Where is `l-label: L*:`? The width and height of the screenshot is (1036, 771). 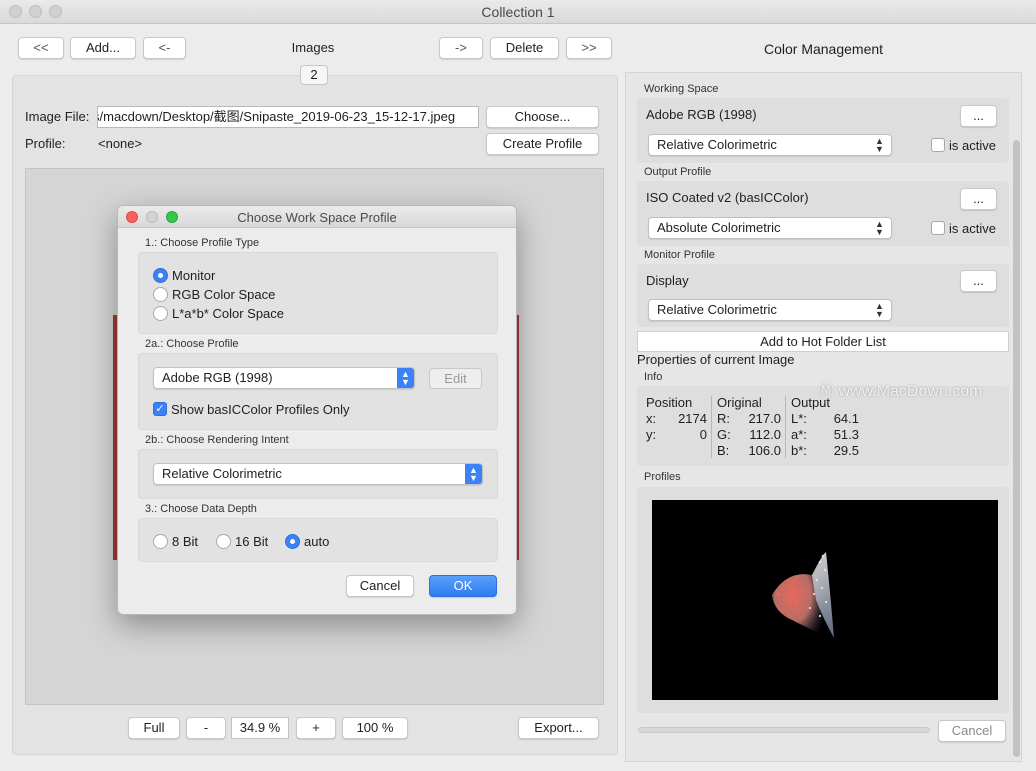 l-label: L*: is located at coordinates (799, 418).